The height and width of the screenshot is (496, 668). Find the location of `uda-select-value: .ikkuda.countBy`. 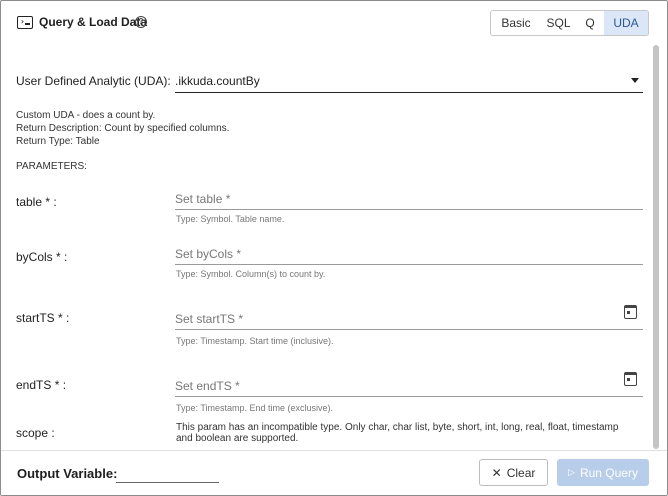

uda-select-value: .ikkuda.countBy is located at coordinates (217, 81).